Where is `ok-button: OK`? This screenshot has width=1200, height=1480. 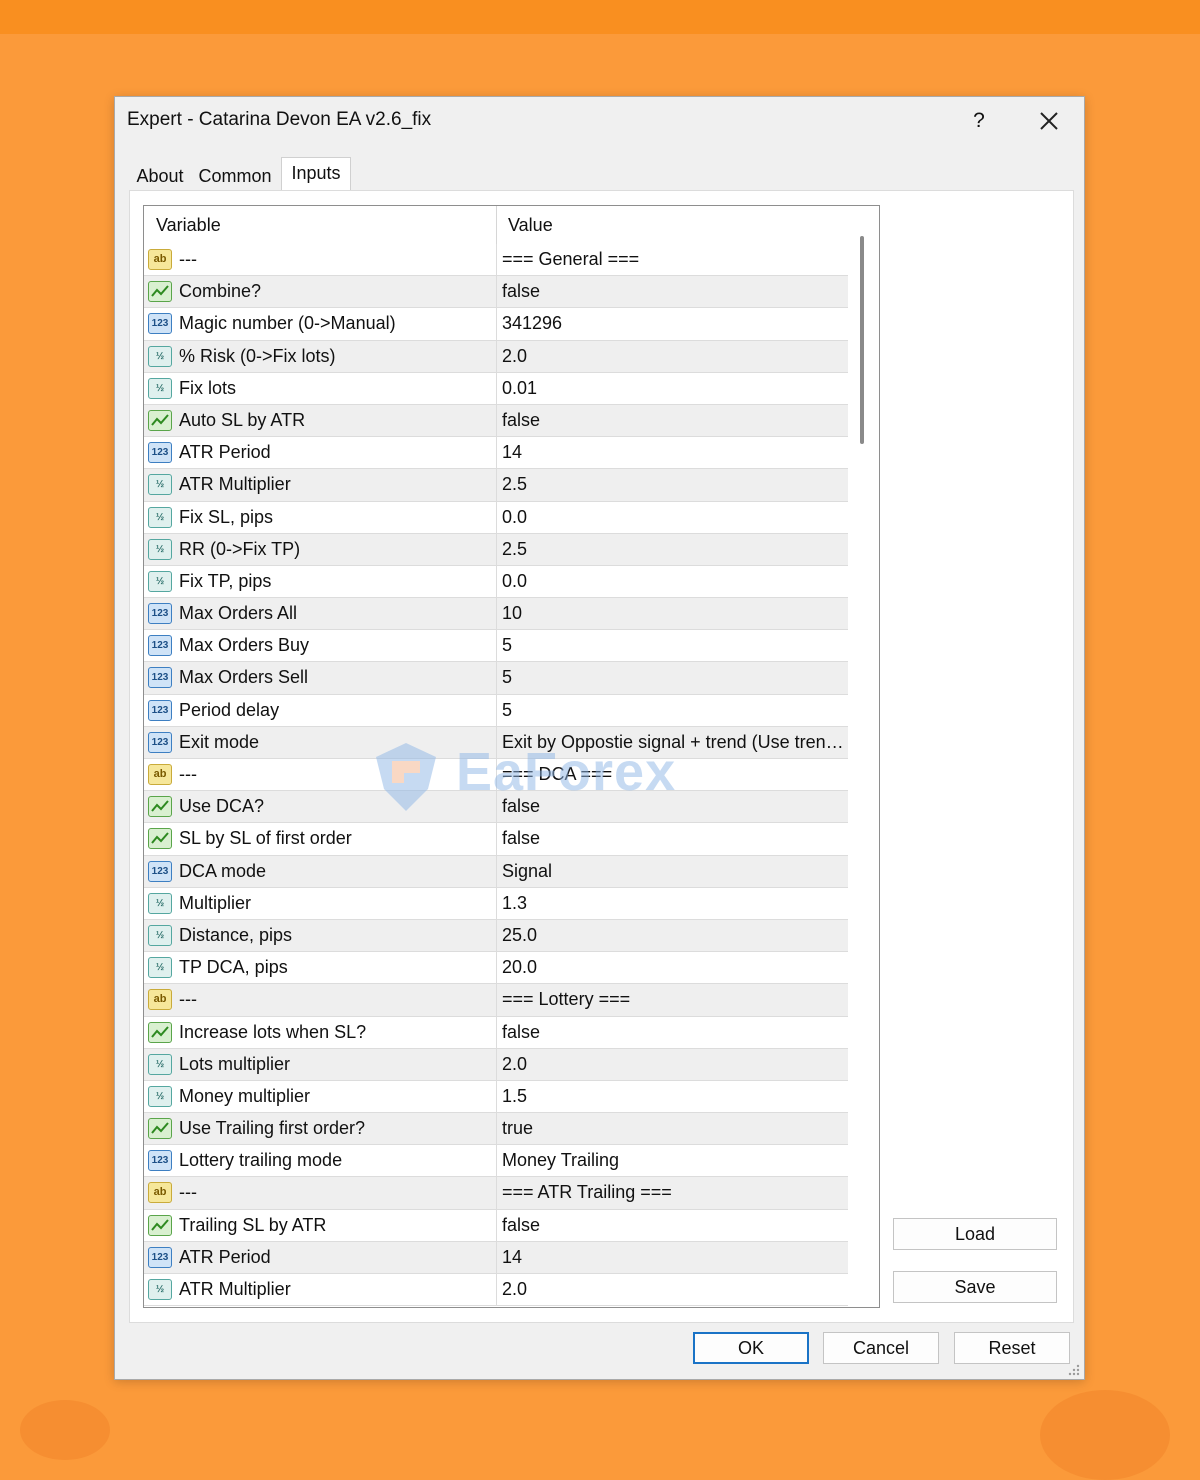
ok-button: OK is located at coordinates (751, 1348).